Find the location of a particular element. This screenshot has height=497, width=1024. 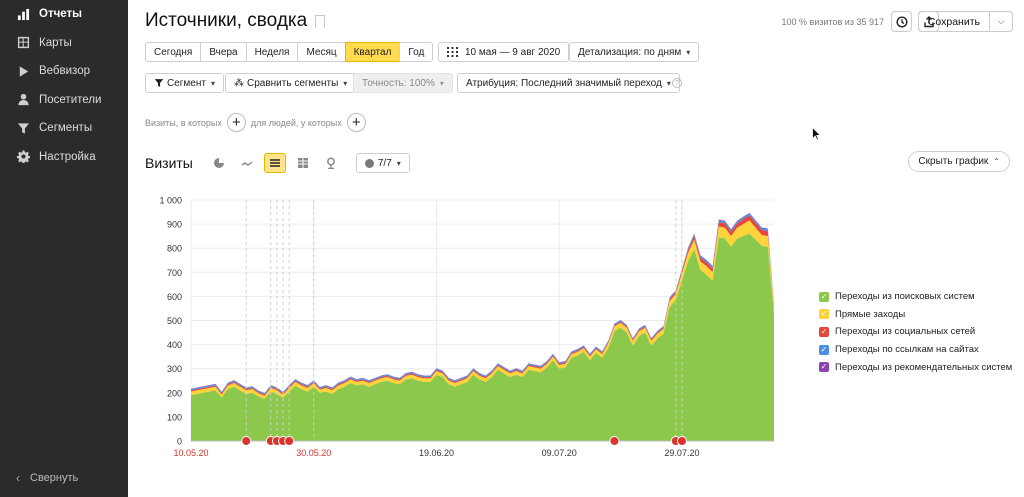

accuracy-dropdown: Точность: 100% ▾ is located at coordinates (403, 83).